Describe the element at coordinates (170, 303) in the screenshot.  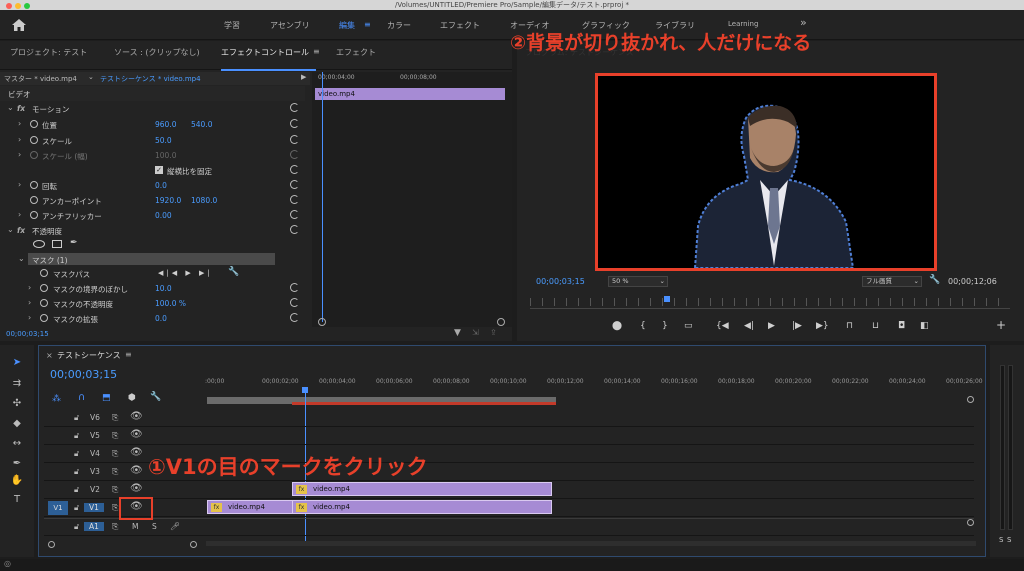
I see `mask-opacity-value: 100.0 %` at that location.